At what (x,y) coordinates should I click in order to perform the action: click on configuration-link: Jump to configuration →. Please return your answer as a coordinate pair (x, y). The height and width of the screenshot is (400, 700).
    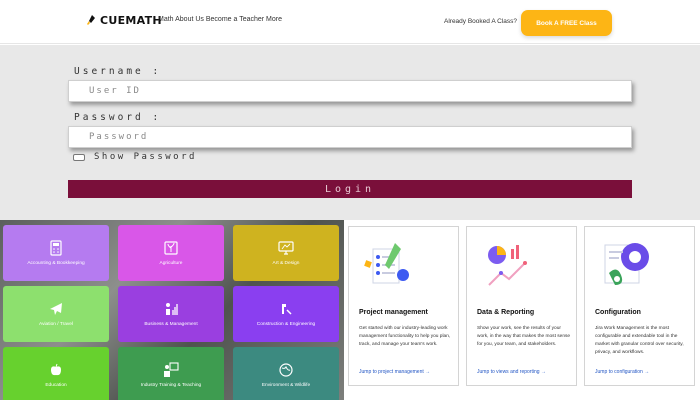
    Looking at the image, I should click on (622, 372).